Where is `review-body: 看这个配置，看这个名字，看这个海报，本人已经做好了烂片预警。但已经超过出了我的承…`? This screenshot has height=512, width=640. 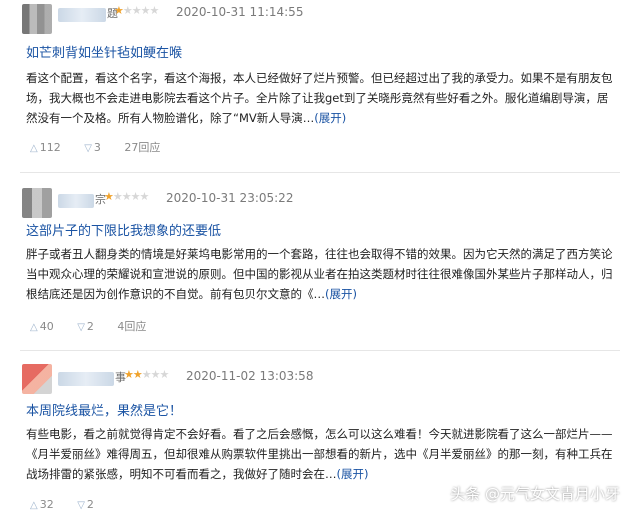
review-body: 看这个配置，看这个名字，看这个海报，本人已经做好了烂片预警。但已经超过出了我的承… is located at coordinates (321, 98).